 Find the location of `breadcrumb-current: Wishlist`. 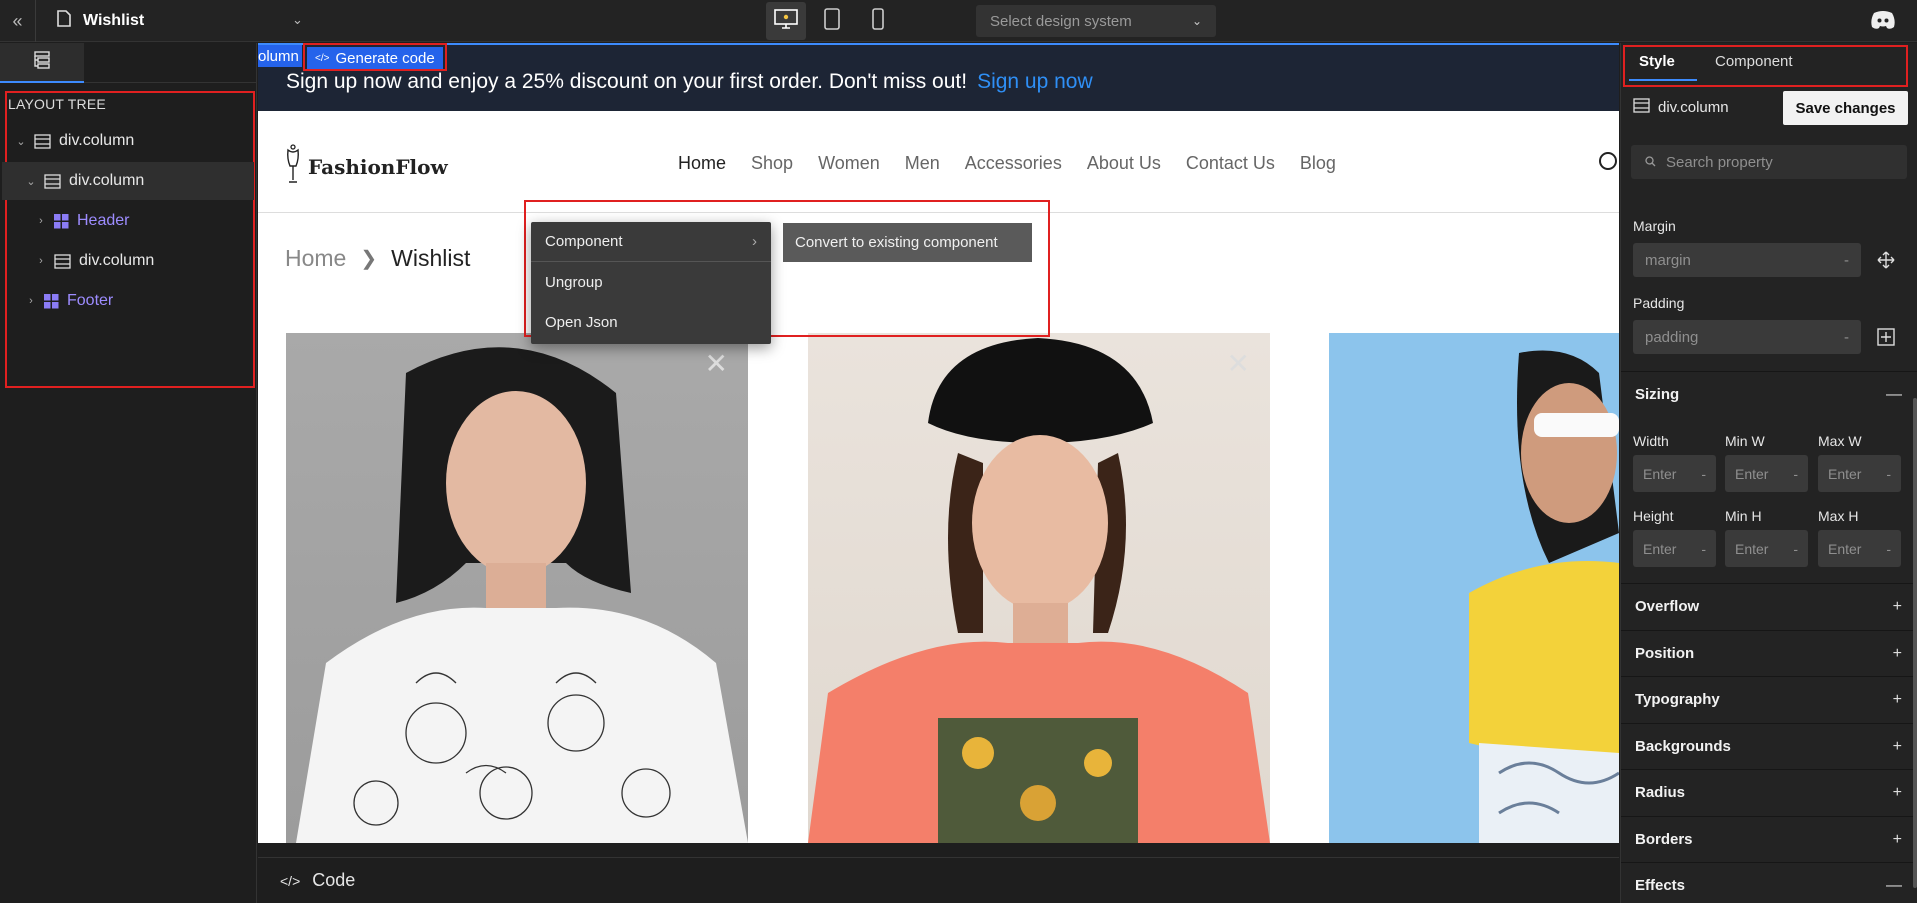

breadcrumb-current: Wishlist is located at coordinates (431, 258).